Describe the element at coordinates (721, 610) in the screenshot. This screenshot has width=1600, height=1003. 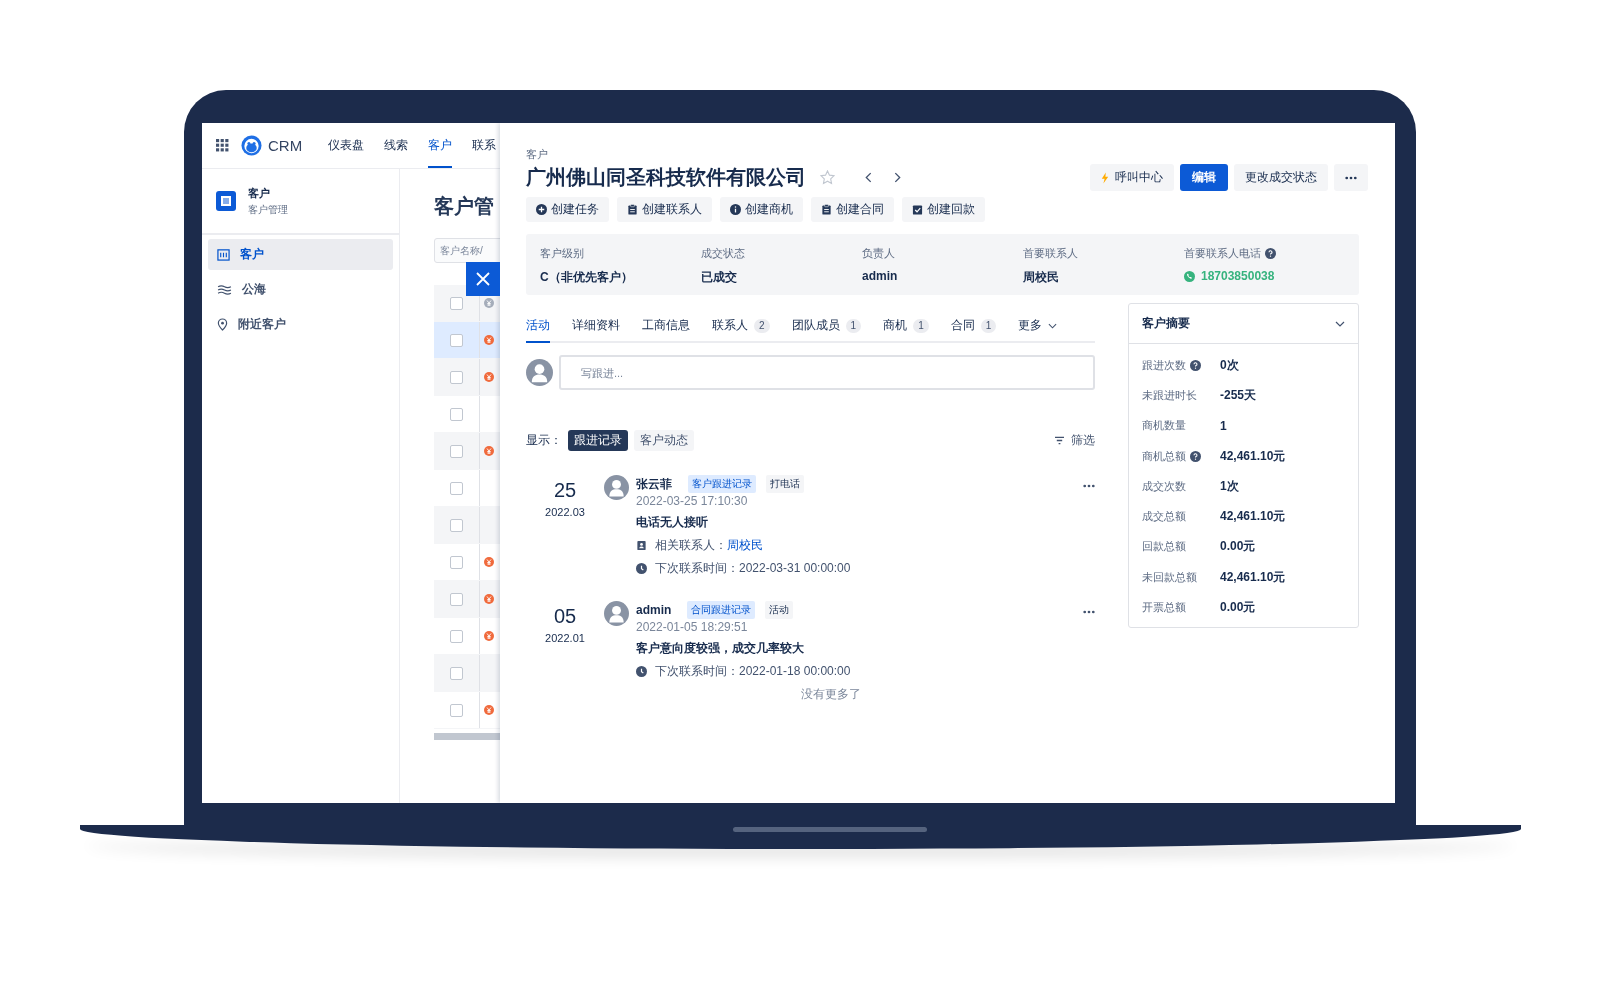
I see `record-type-tag: 合同跟进记录` at that location.